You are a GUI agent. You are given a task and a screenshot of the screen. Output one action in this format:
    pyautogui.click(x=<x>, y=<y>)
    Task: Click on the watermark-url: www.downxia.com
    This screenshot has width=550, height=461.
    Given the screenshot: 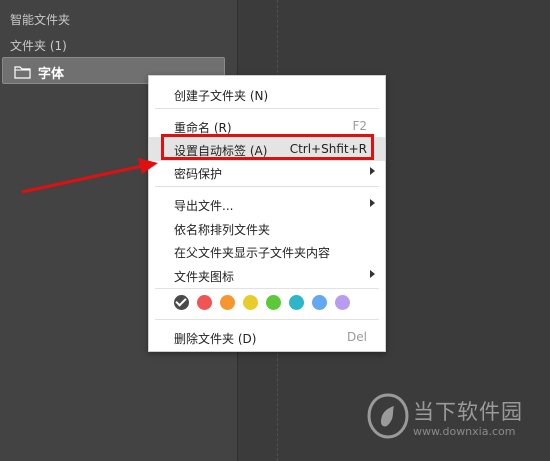 What is the action you would take?
    pyautogui.click(x=464, y=431)
    